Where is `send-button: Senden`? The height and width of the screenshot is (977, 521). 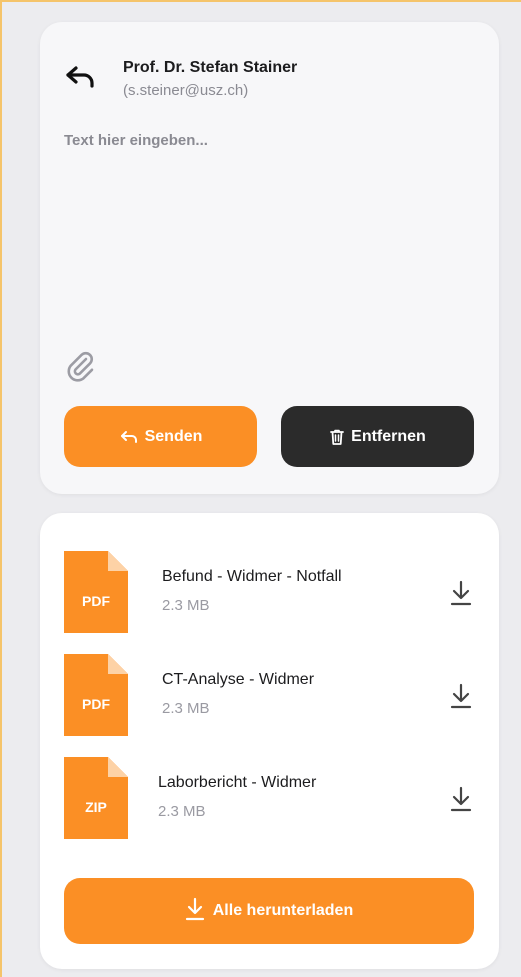
send-button: Senden is located at coordinates (160, 436).